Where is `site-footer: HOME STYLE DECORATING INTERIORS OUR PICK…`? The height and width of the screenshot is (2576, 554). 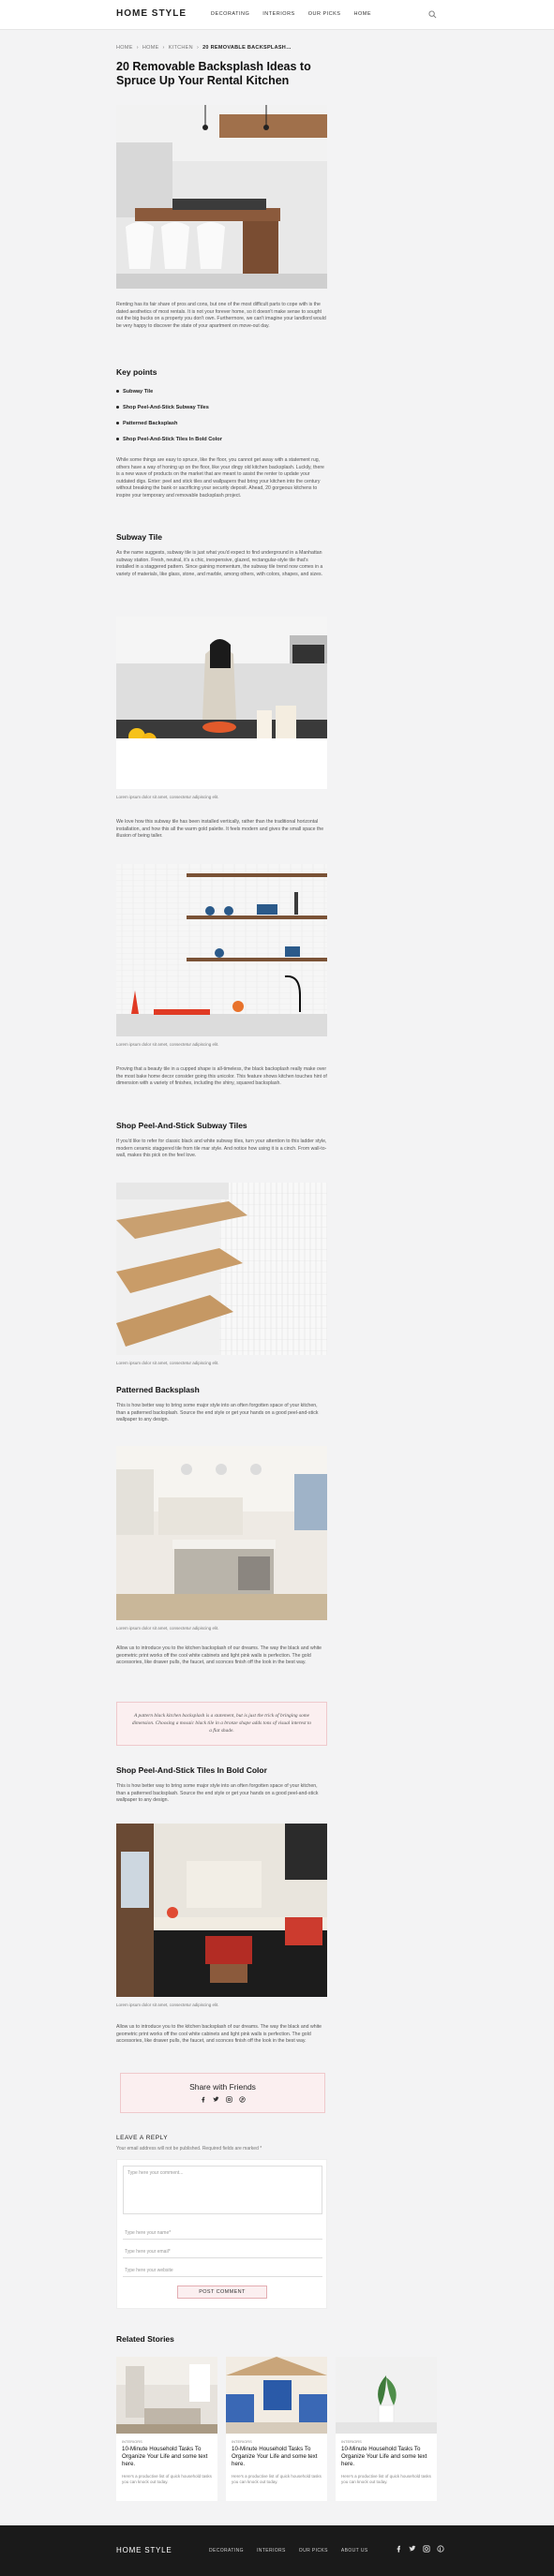 site-footer: HOME STYLE DECORATING INTERIORS OUR PICK… is located at coordinates (277, 2550).